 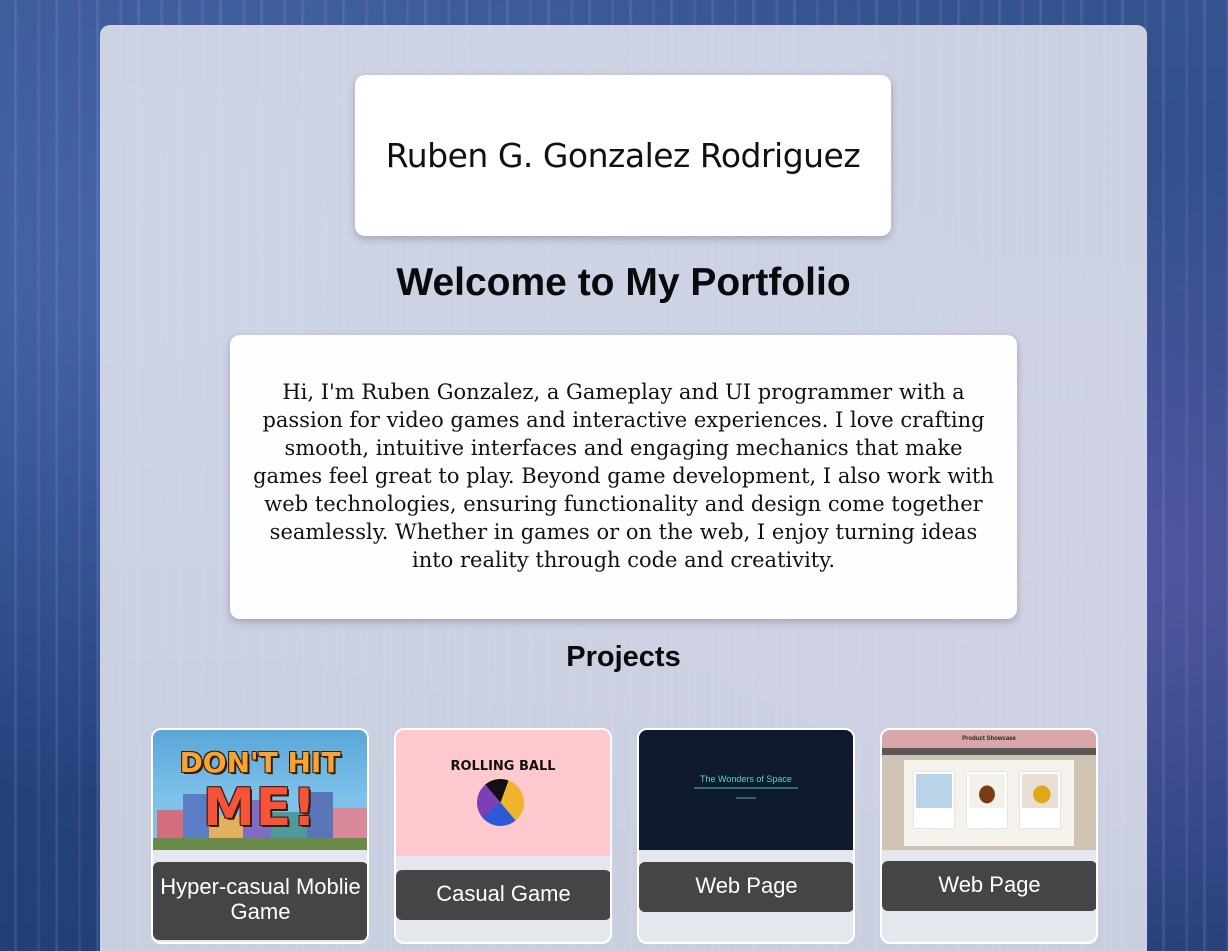 I want to click on project-card-hyper-casual: DON'T HIT ME! Hyper-casual Moblie Game, so click(x=260, y=836).